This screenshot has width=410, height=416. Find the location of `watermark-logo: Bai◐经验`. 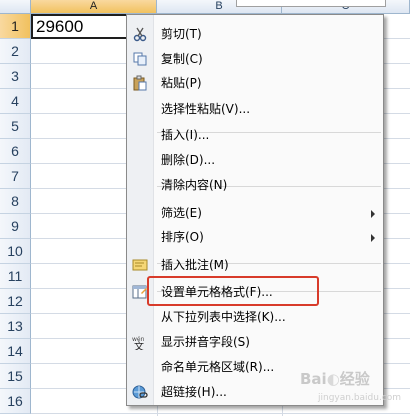

watermark-logo: Bai◐经验 is located at coordinates (335, 379).